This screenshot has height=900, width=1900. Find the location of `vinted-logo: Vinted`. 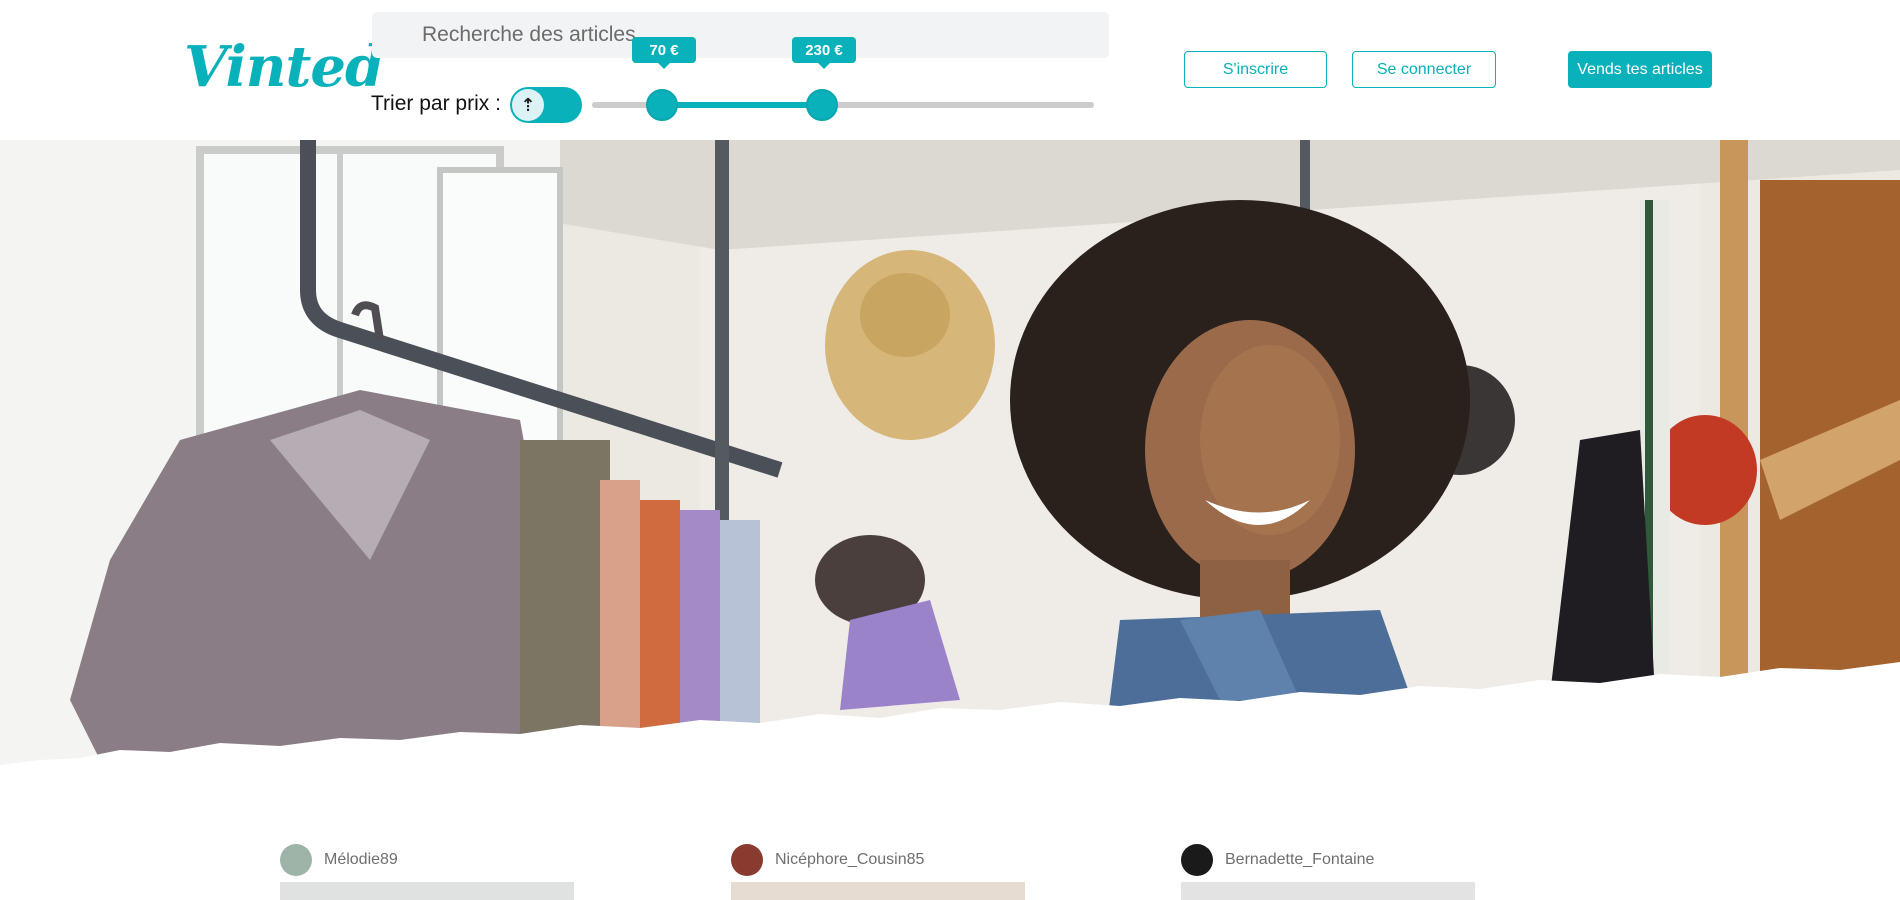

vinted-logo: Vinted is located at coordinates (284, 67).